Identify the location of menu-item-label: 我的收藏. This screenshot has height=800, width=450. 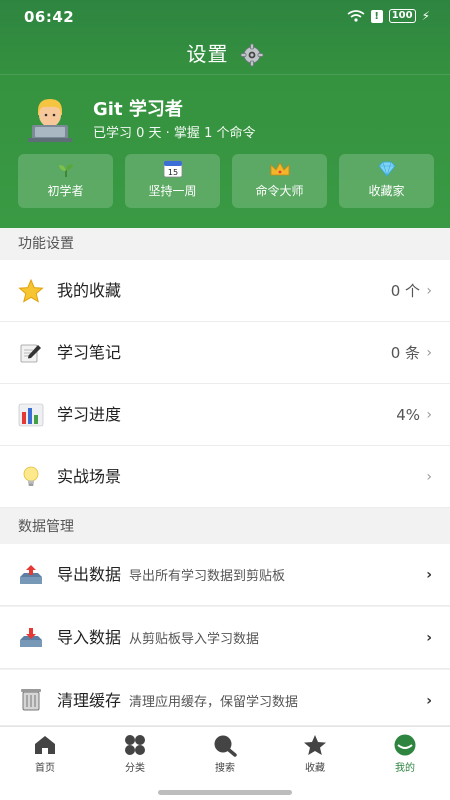
(89, 290).